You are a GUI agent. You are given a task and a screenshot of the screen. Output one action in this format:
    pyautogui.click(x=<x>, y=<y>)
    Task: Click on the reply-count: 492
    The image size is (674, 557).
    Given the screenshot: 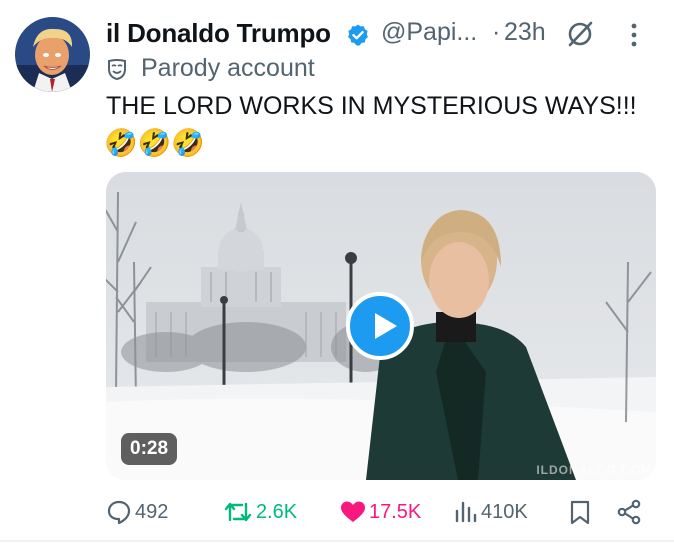 What is the action you would take?
    pyautogui.click(x=152, y=511)
    